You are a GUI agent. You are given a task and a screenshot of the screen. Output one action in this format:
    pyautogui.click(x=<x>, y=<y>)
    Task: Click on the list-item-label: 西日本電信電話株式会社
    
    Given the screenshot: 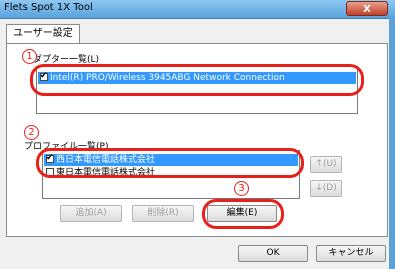 What is the action you would take?
    pyautogui.click(x=106, y=160)
    